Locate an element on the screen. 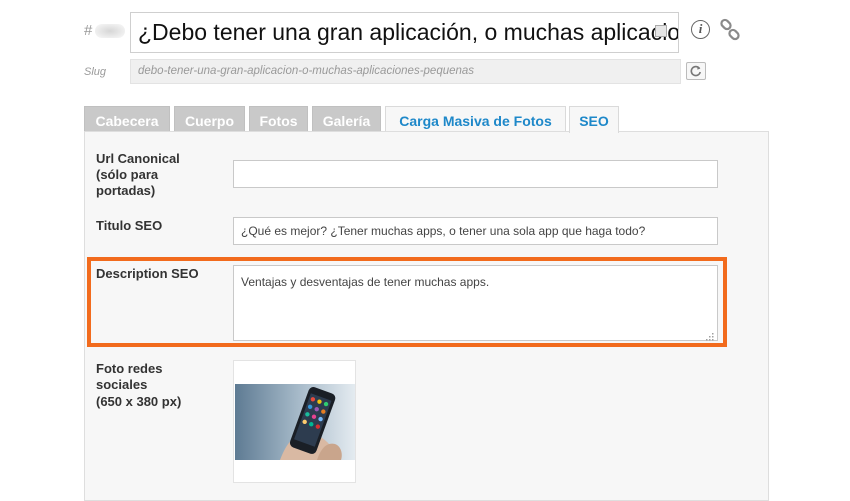  slug-label: Slug is located at coordinates (95, 72).